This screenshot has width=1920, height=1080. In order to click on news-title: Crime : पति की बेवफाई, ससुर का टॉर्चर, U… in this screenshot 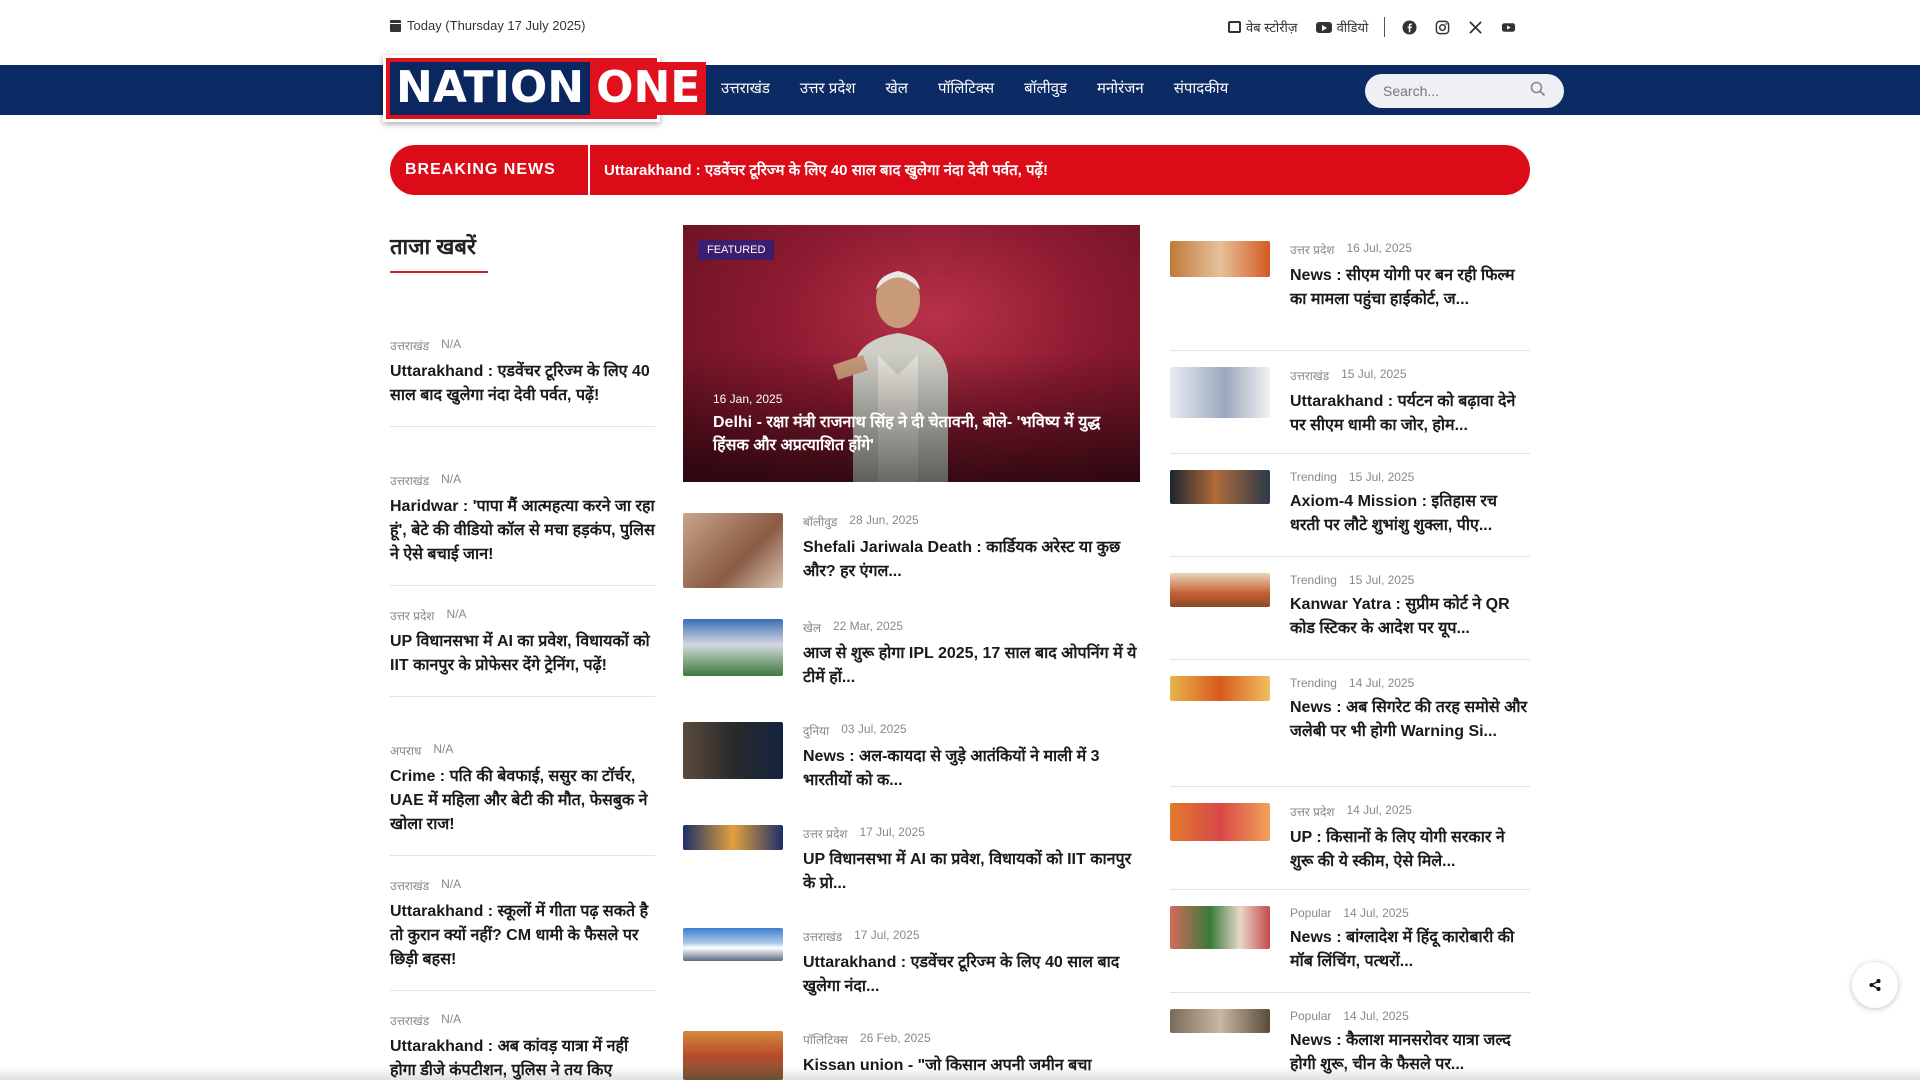, I will do `click(522, 801)`.